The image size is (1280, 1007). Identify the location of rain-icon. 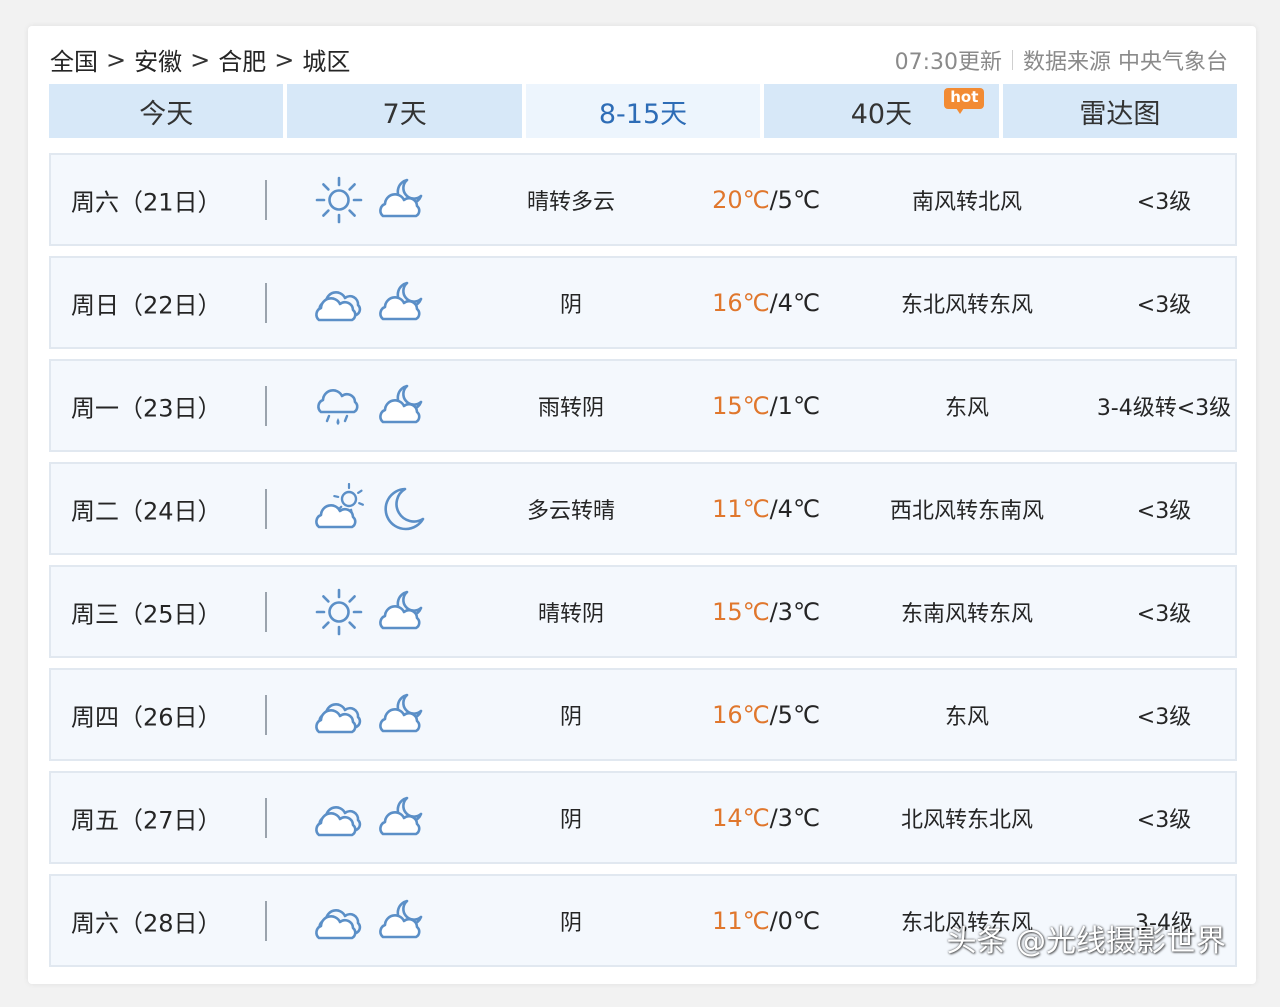
(338, 406).